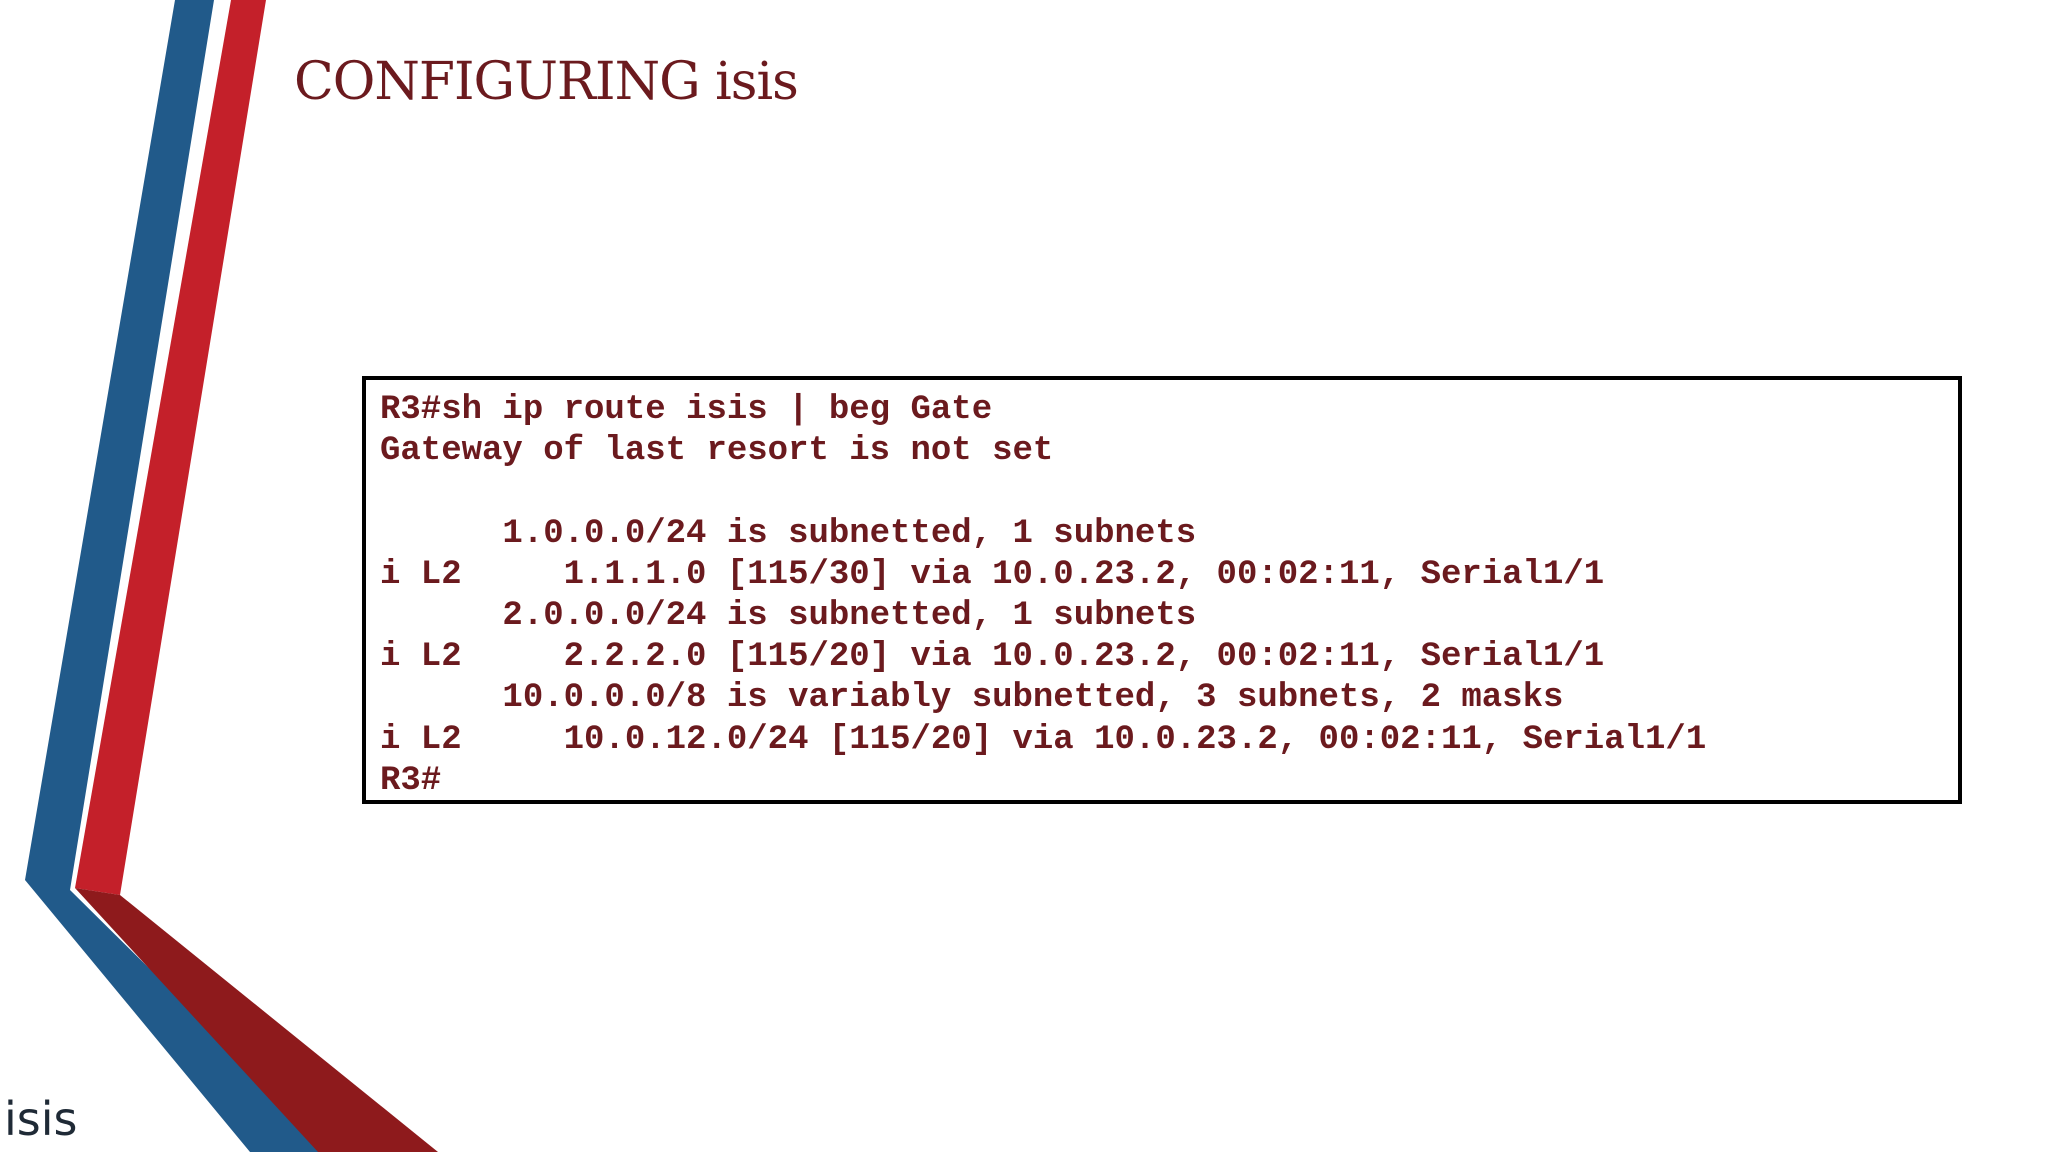 This screenshot has width=2048, height=1152. I want to click on terminal-line: R3#sh ip route isis | beg Gate, so click(686, 410).